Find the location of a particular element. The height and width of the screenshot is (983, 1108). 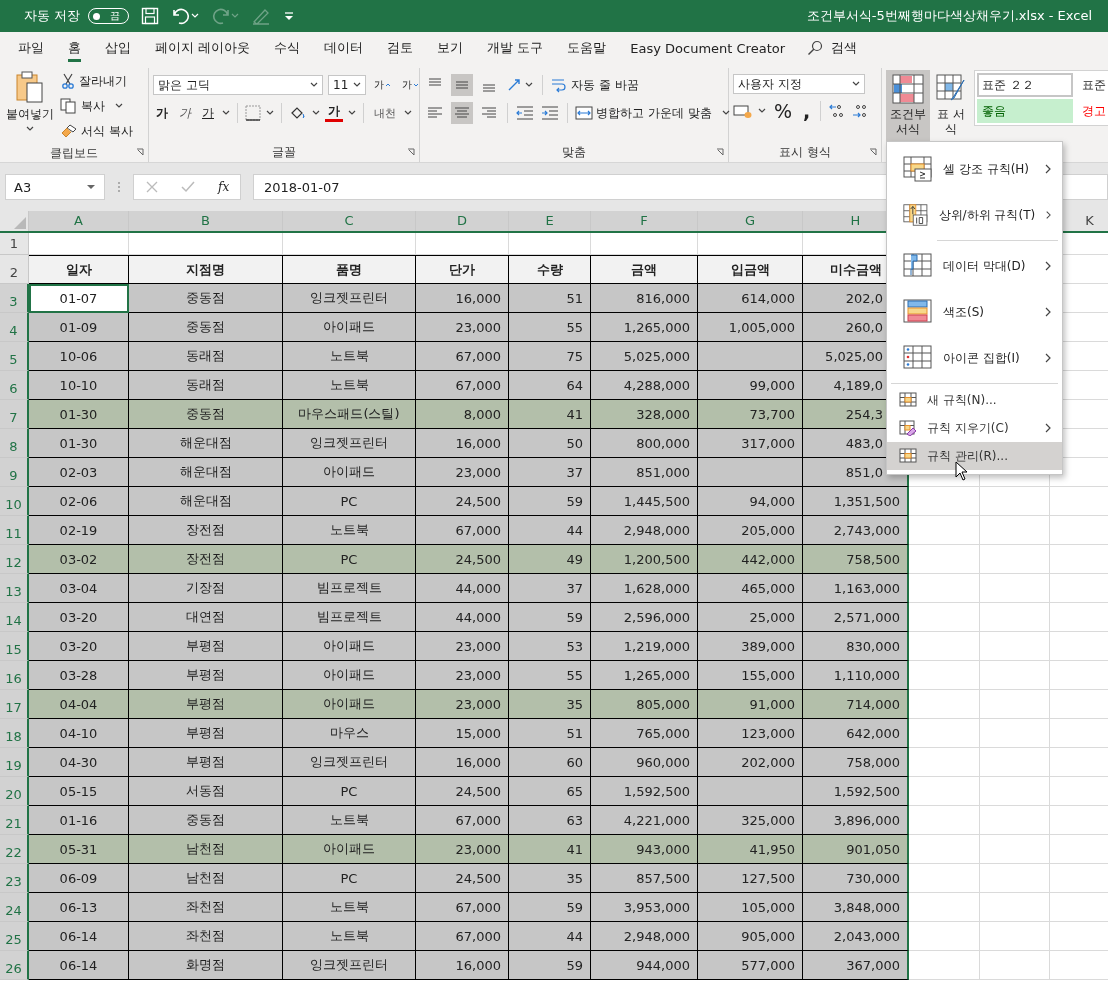

row-header: 23 is located at coordinates (14, 878).